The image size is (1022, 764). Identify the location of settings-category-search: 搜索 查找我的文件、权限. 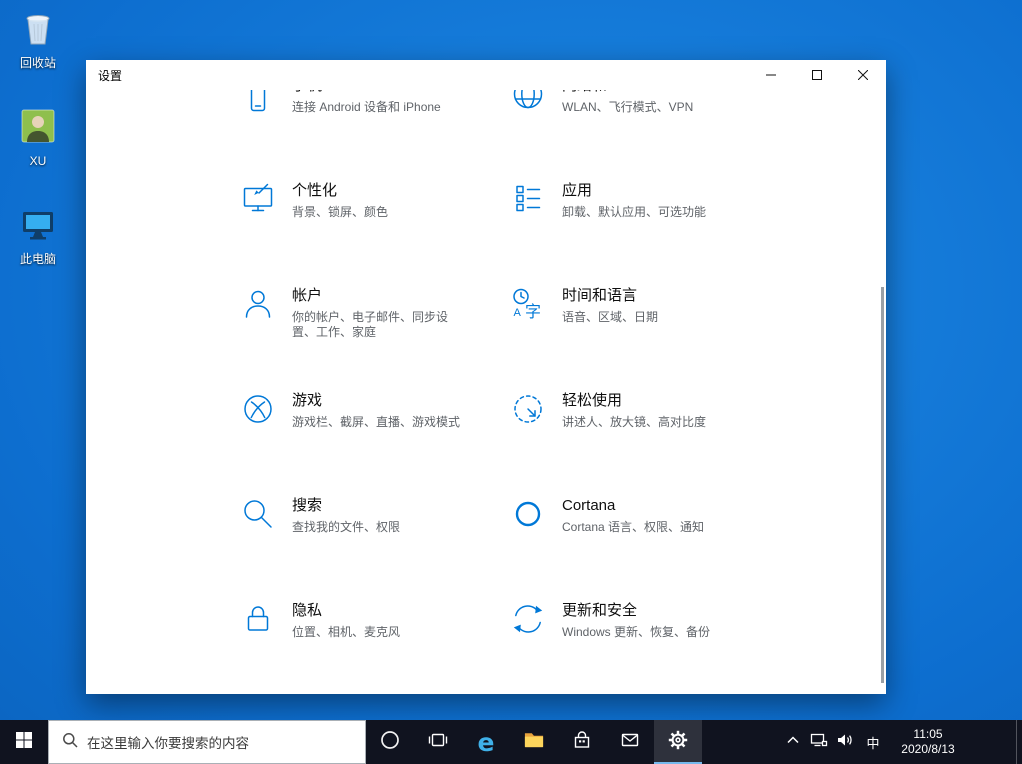
(375, 546).